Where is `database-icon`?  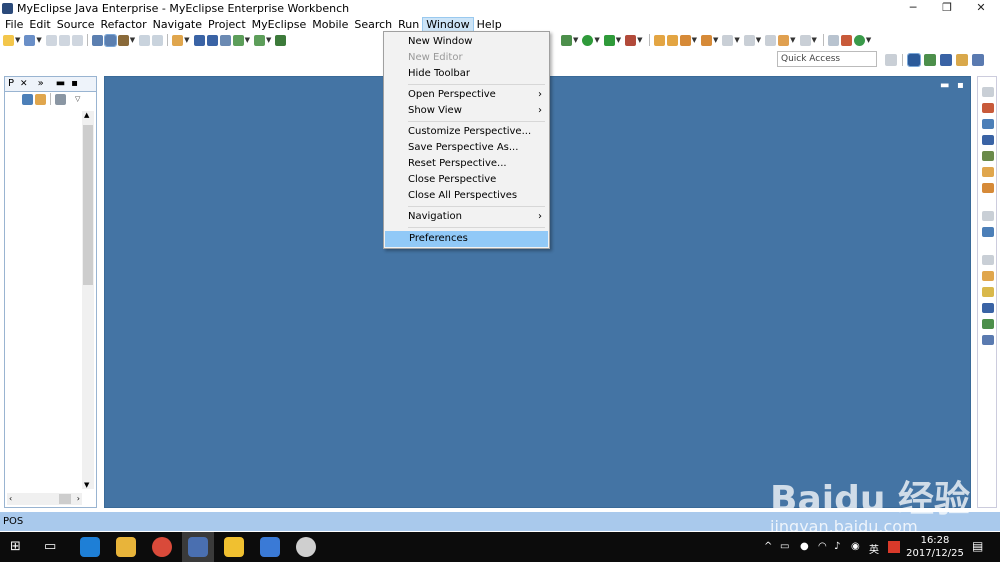
database-icon is located at coordinates (225, 40).